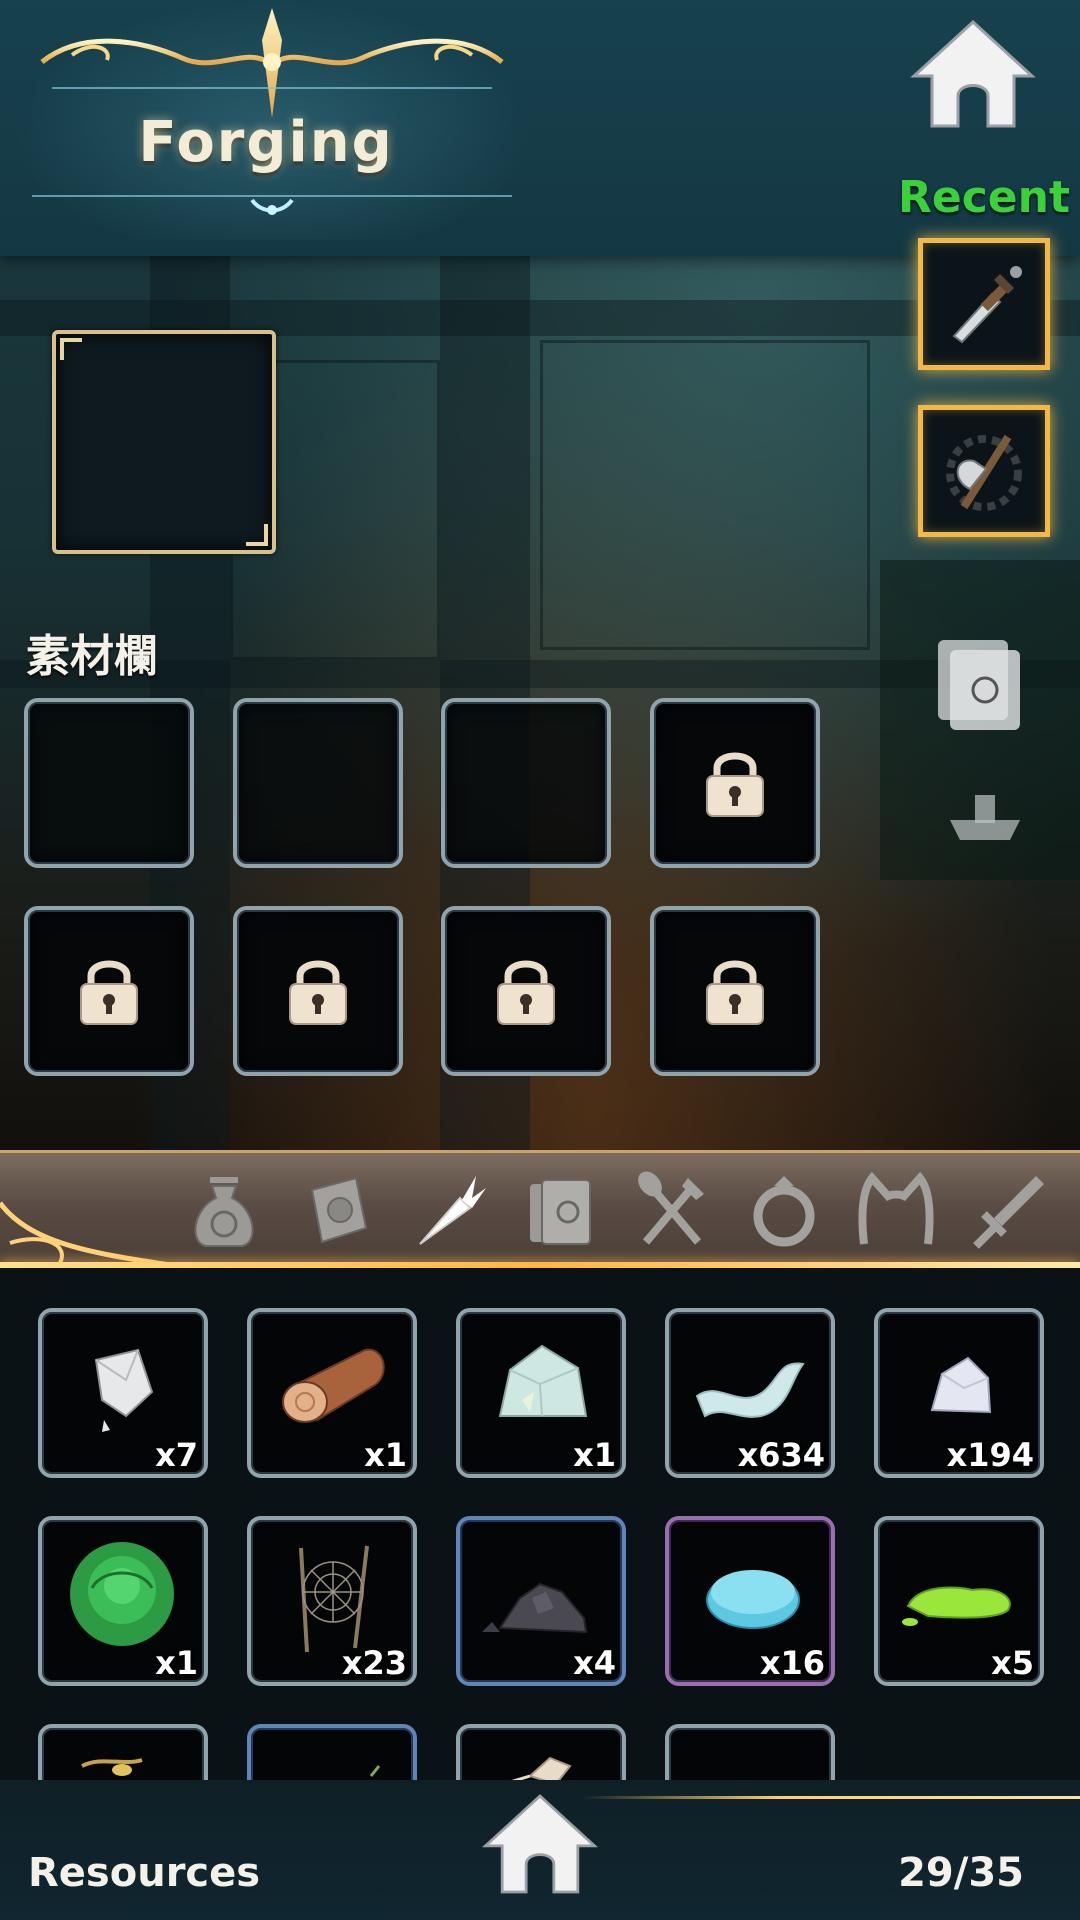 The height and width of the screenshot is (1920, 1080). I want to click on inventory-item-silver-ore: x194, so click(959, 1393).